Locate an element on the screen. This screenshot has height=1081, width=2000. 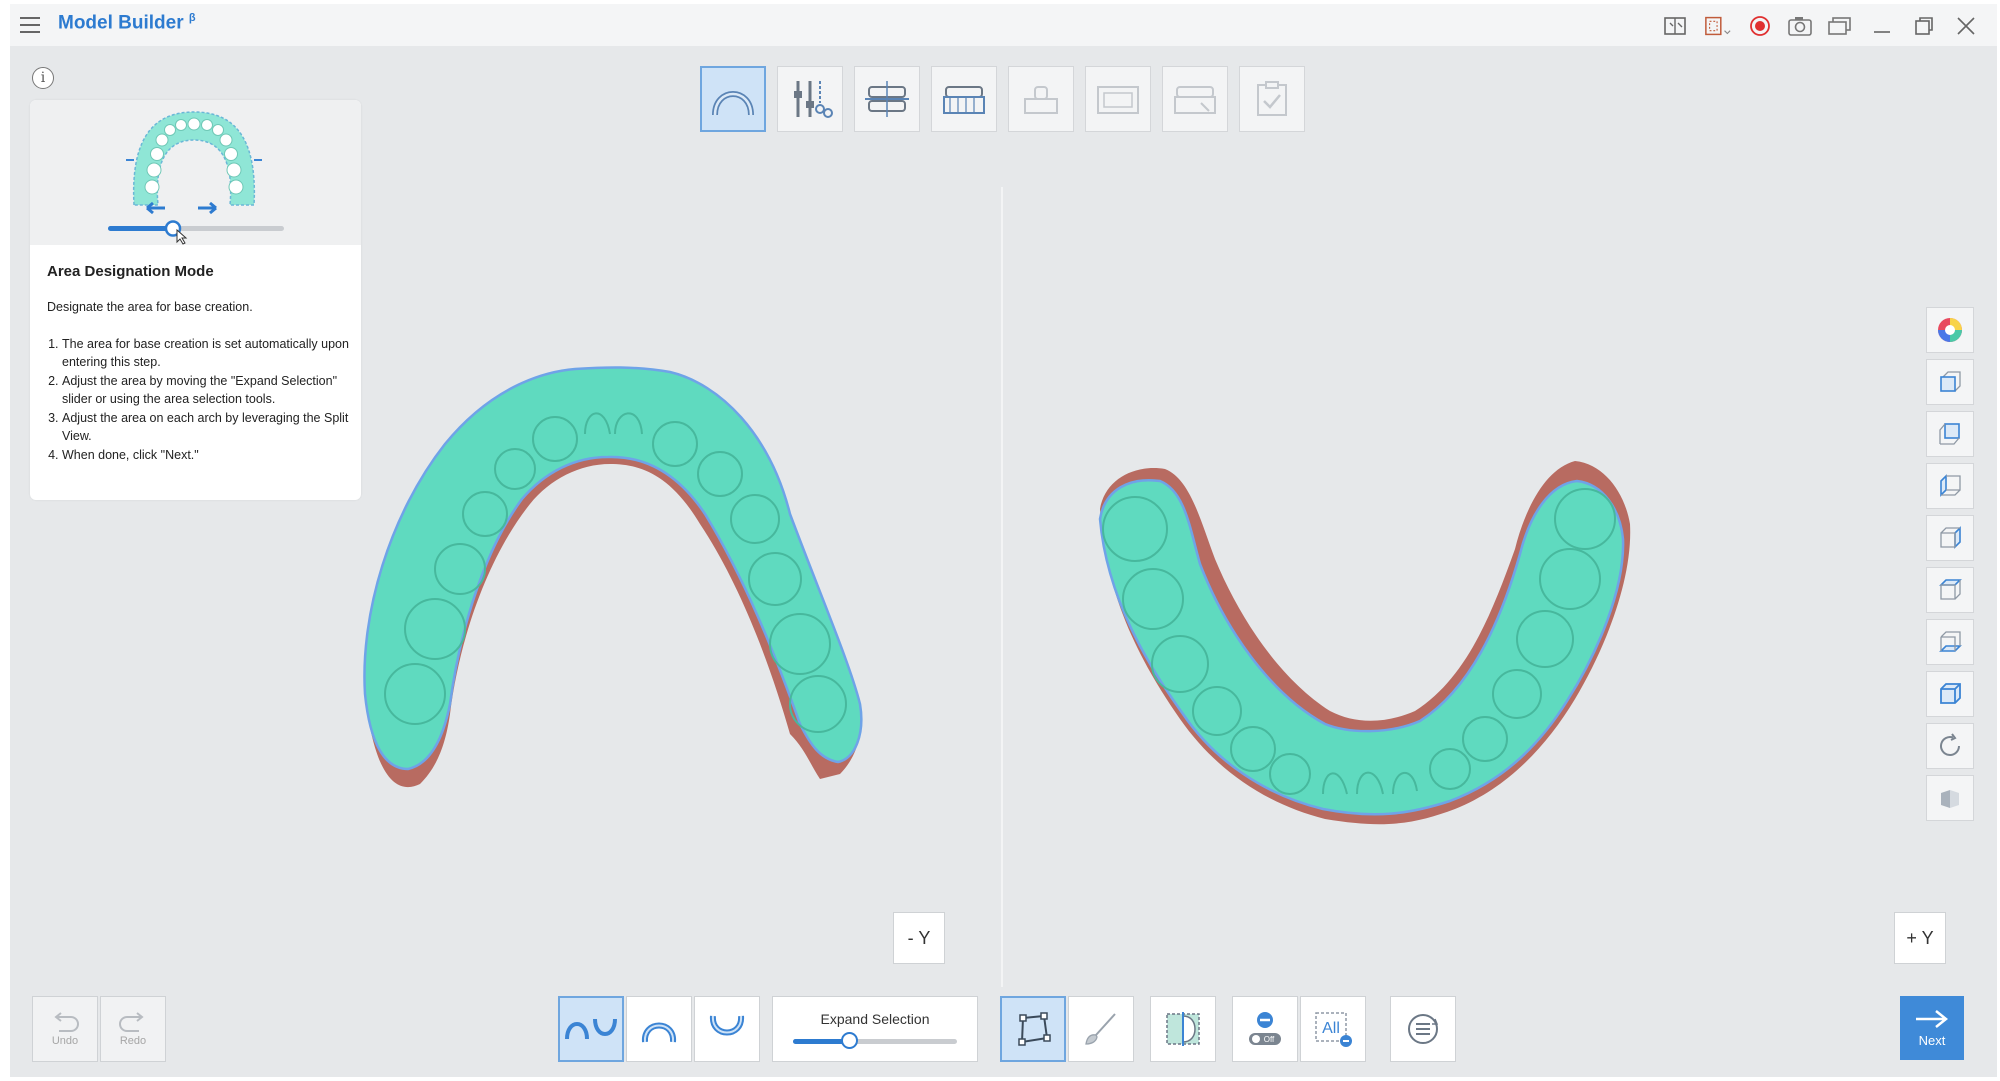
reset-view-button is located at coordinates (1950, 746).